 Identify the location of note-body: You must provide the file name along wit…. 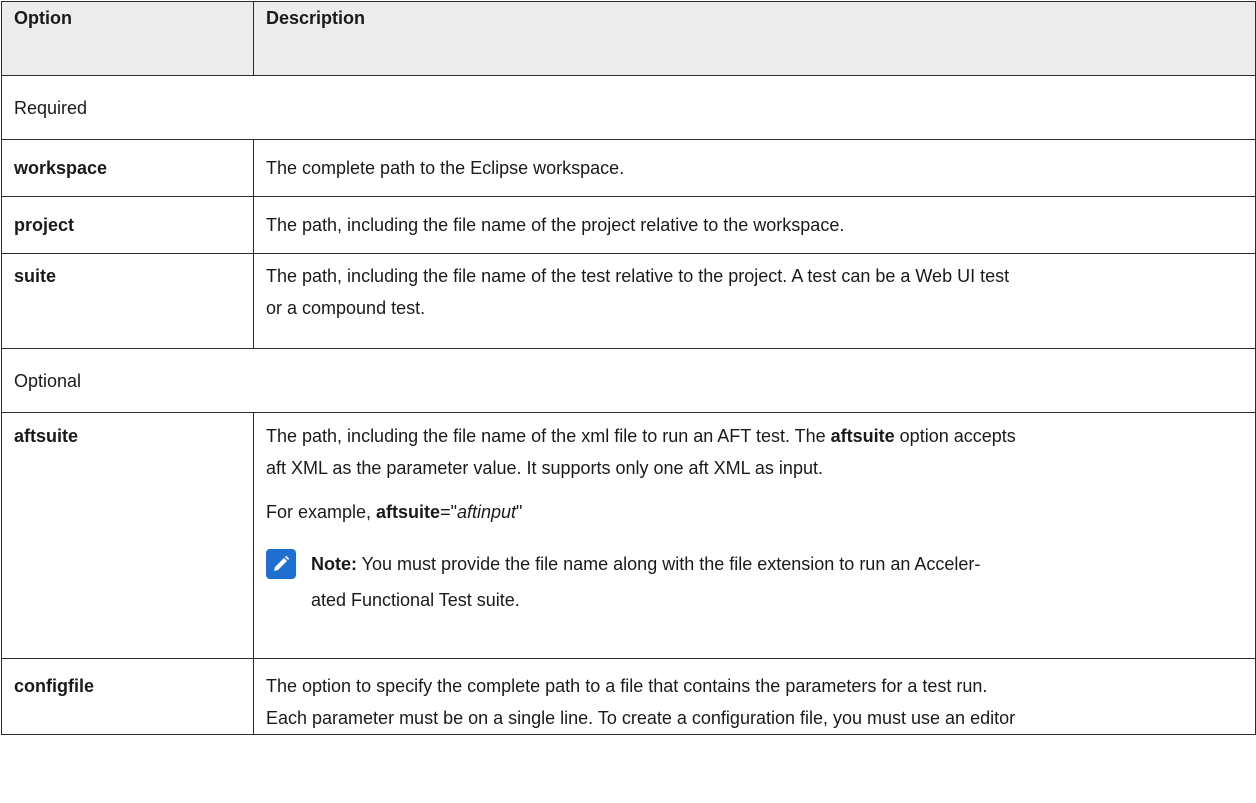
(669, 564).